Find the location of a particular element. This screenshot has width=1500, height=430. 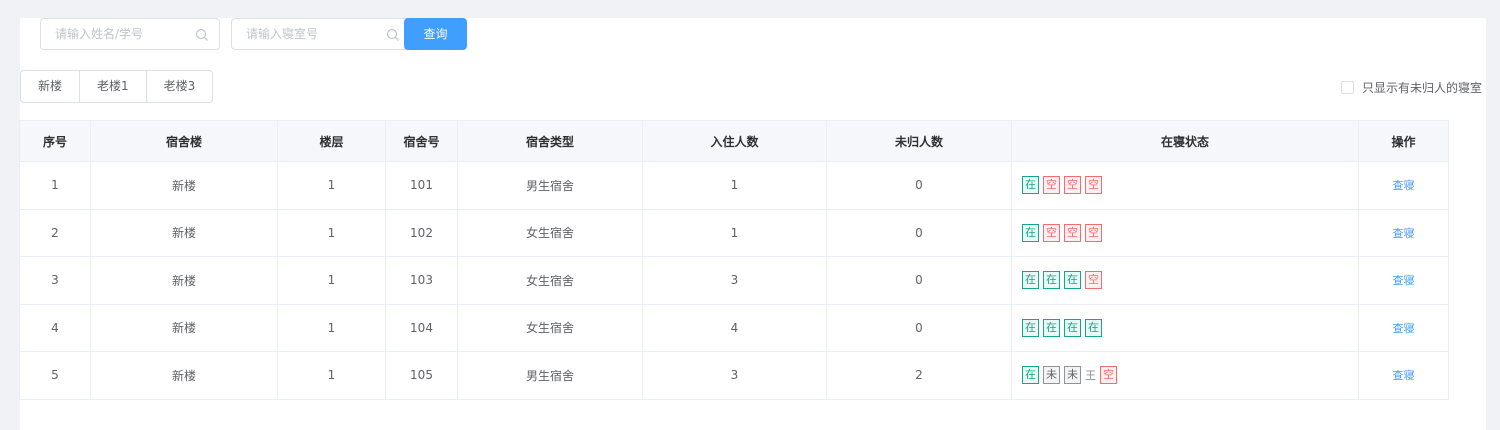

cell-no: 5 is located at coordinates (55, 375).